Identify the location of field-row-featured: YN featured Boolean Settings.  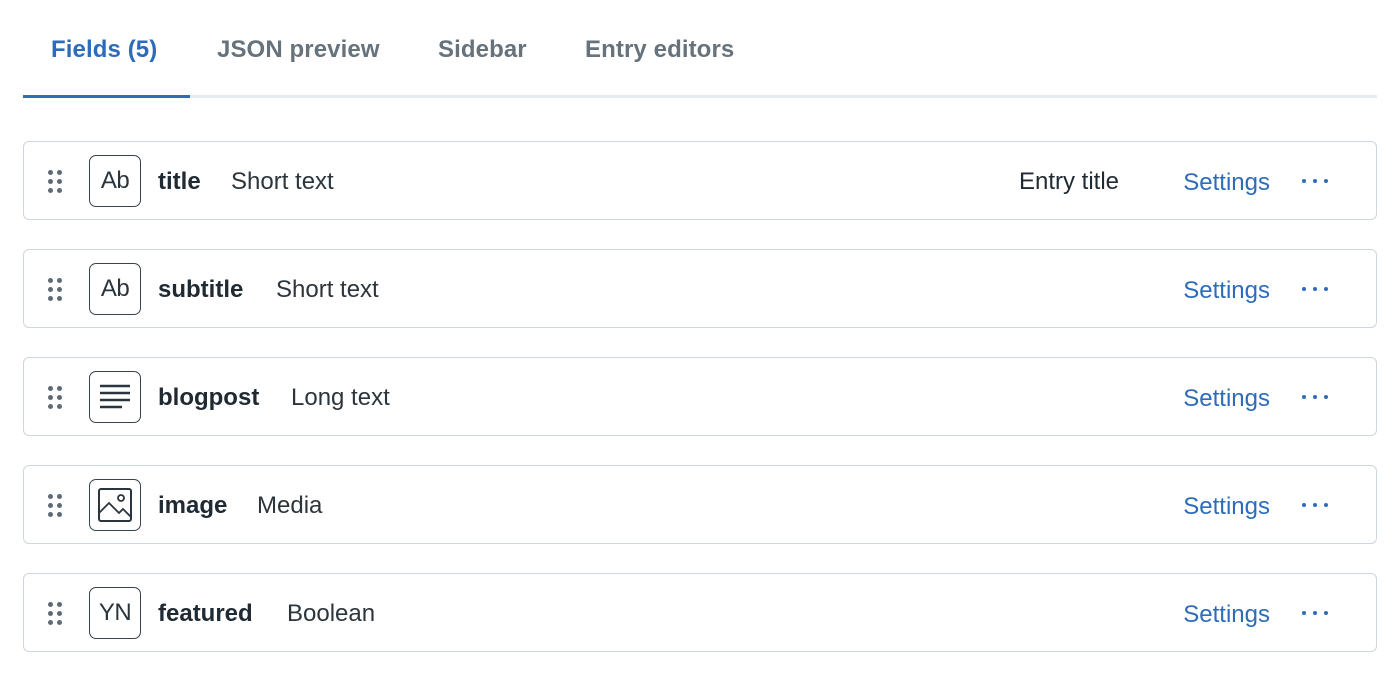
(700, 612).